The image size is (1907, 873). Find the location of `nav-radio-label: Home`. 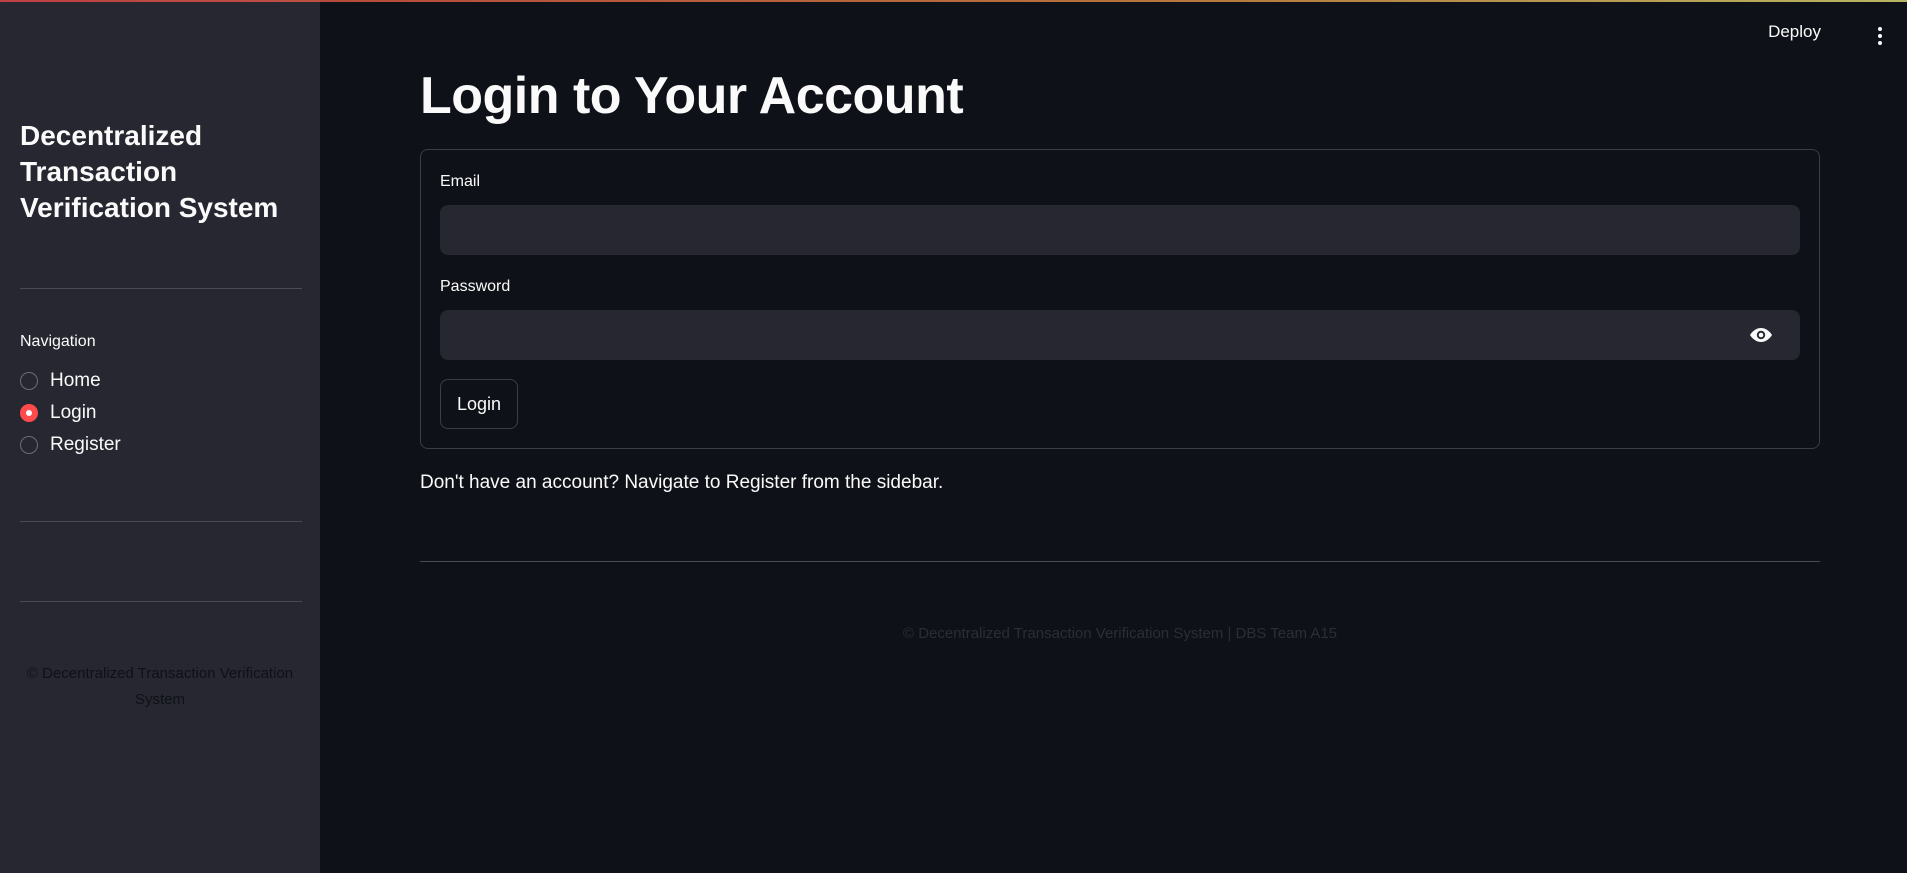

nav-radio-label: Home is located at coordinates (75, 380).